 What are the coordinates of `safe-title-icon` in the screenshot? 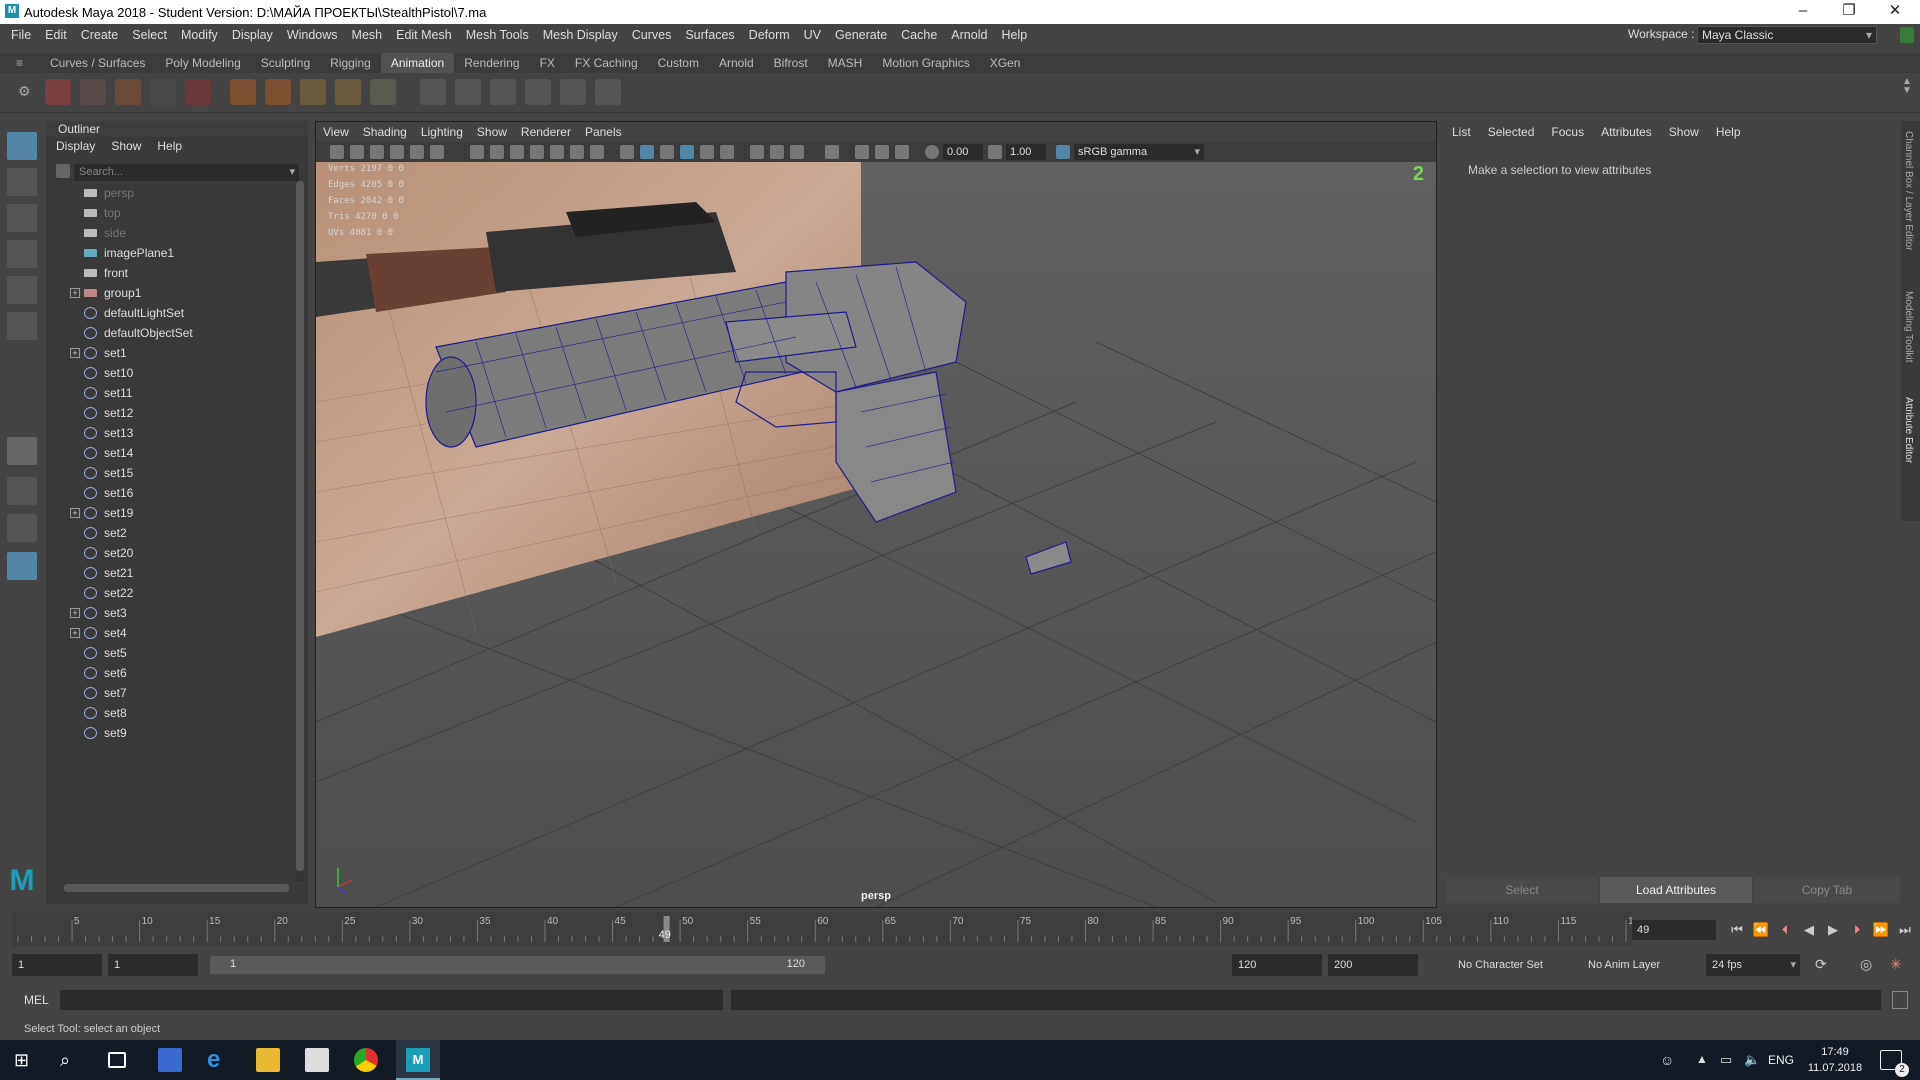 It's located at (597, 152).